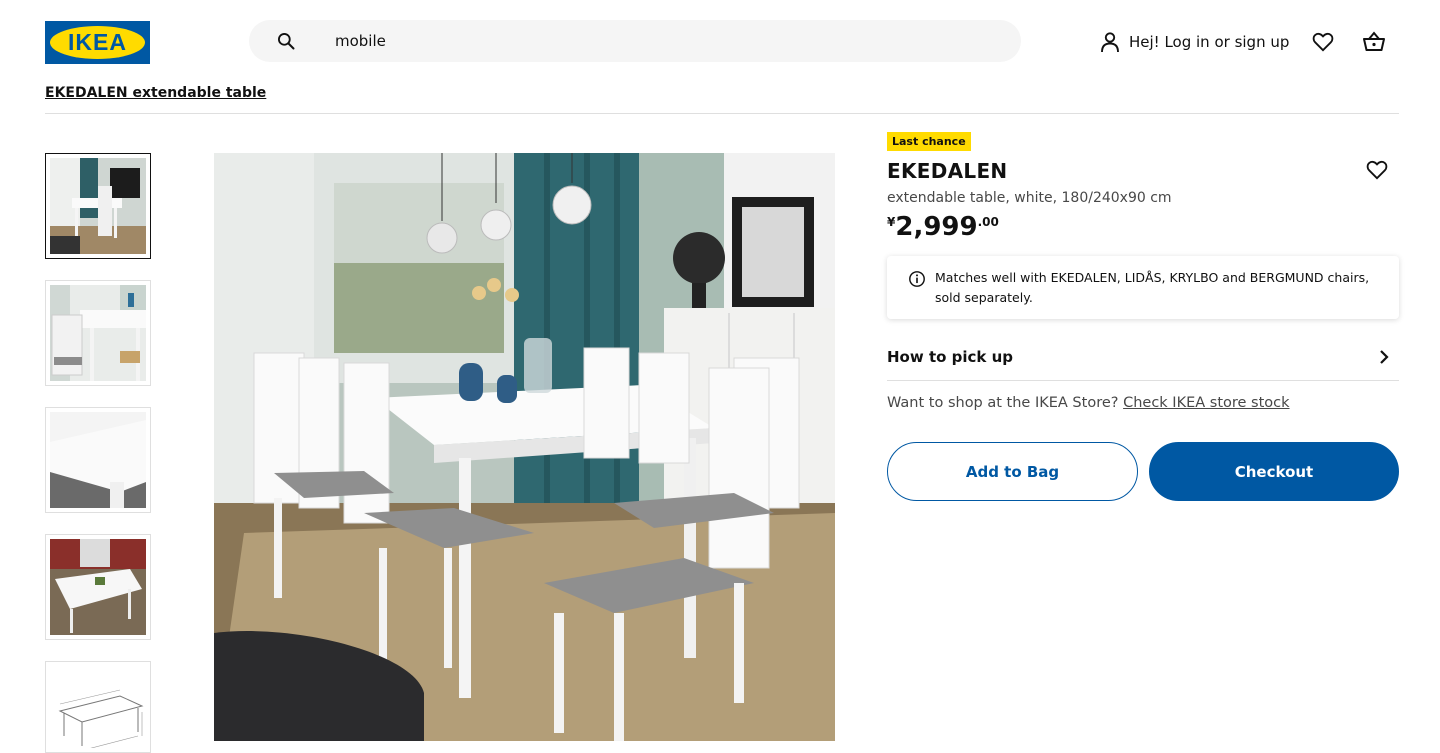 Image resolution: width=1440 pixels, height=753 pixels. Describe the element at coordinates (929, 141) in the screenshot. I see `status-badge: Last chance` at that location.